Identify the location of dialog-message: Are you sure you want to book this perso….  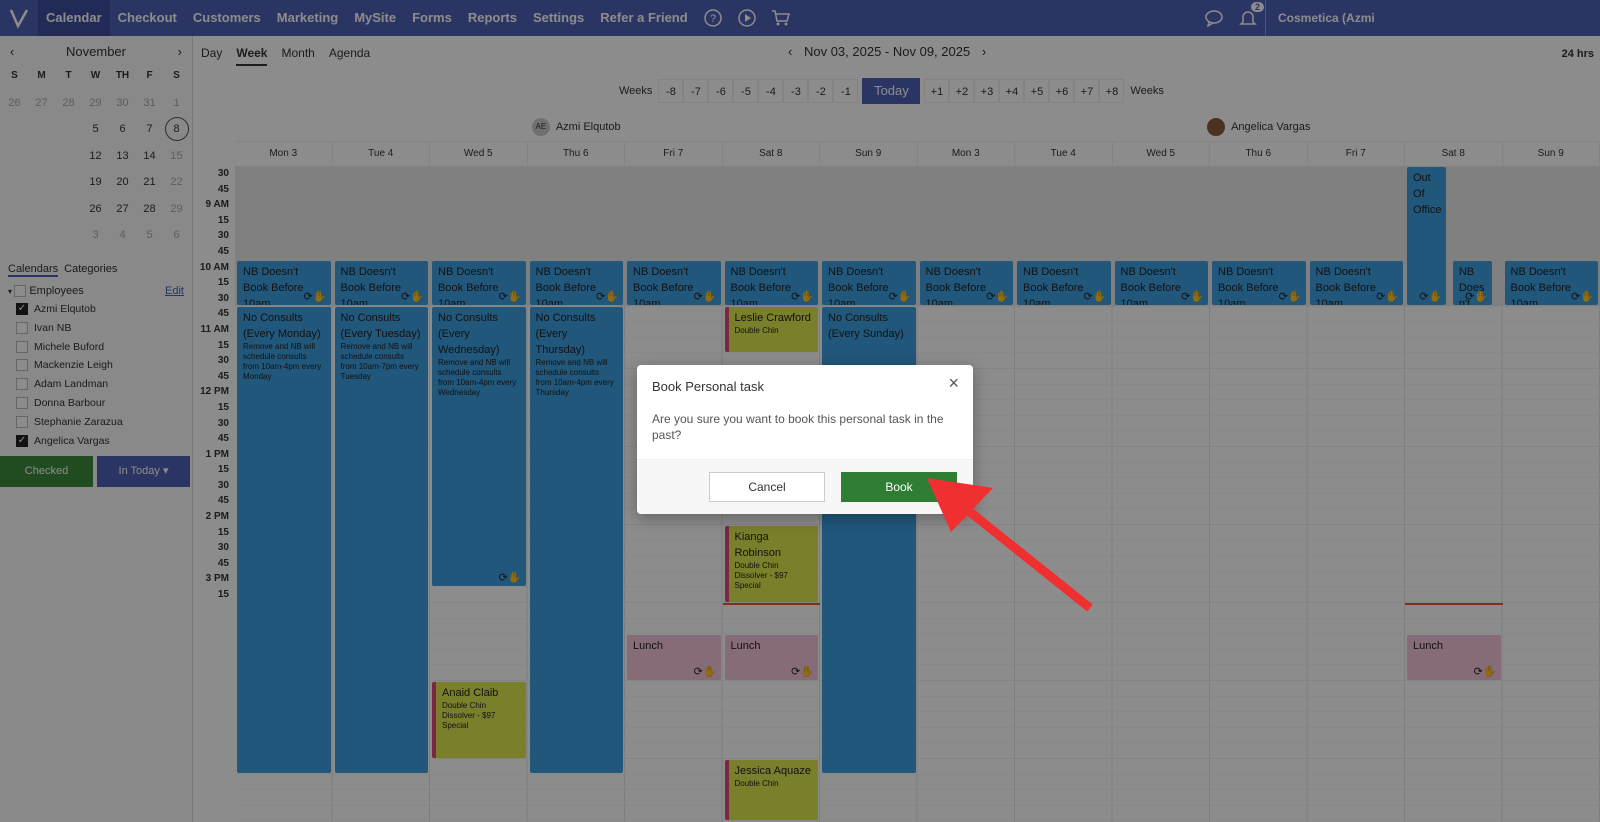
(798, 427).